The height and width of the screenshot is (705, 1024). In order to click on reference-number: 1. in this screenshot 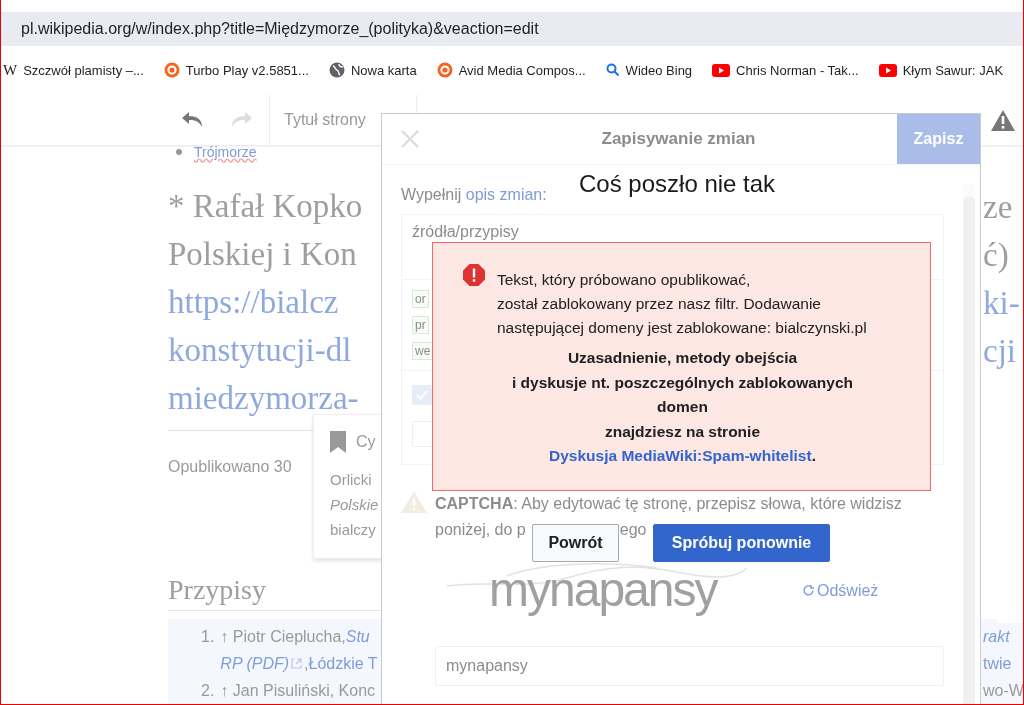, I will do `click(208, 637)`.